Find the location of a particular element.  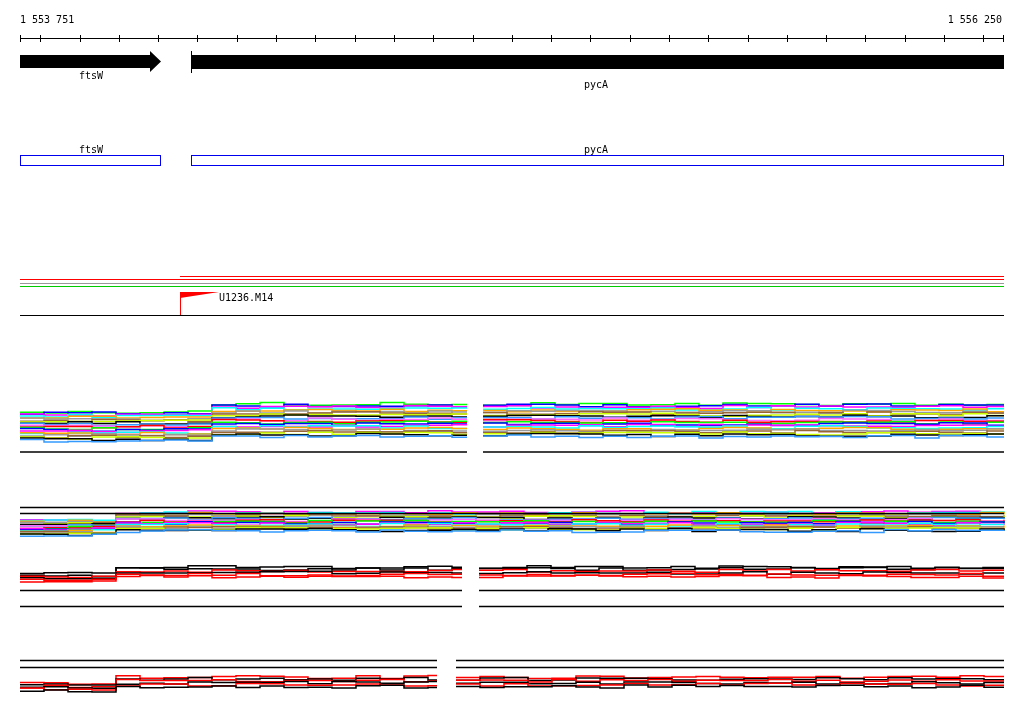

flag-marker-icon is located at coordinates (199, 303).